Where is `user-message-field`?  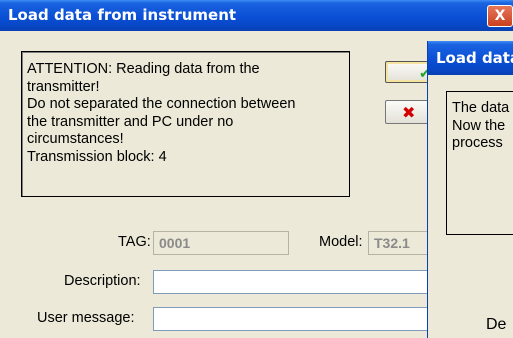
user-message-field is located at coordinates (295, 319).